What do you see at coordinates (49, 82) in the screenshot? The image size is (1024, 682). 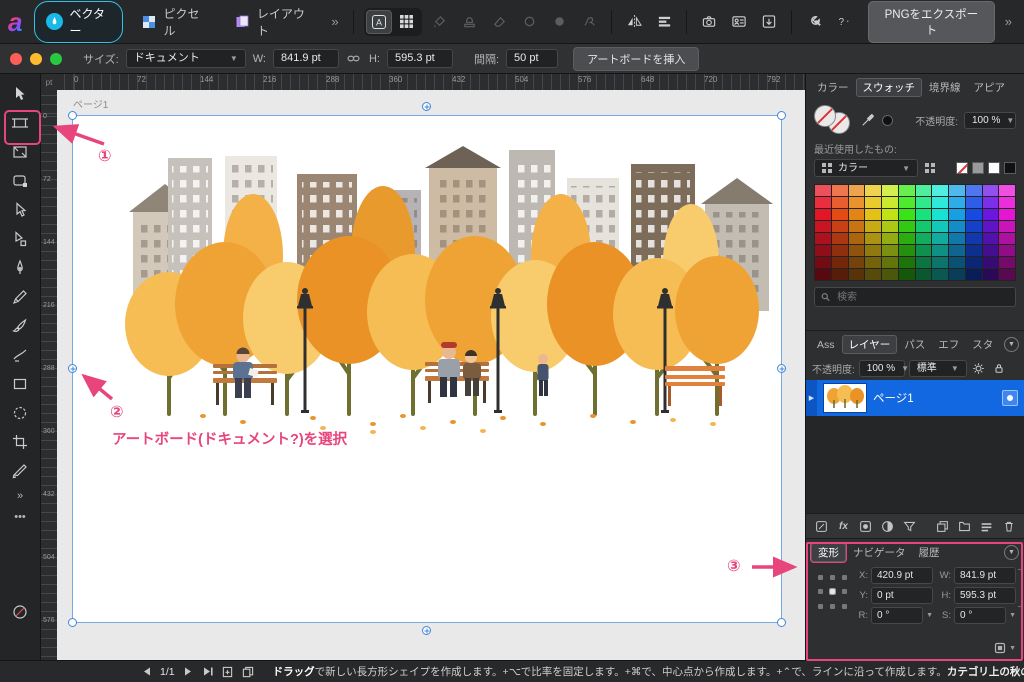 I see `ruler-unit: pt` at bounding box center [49, 82].